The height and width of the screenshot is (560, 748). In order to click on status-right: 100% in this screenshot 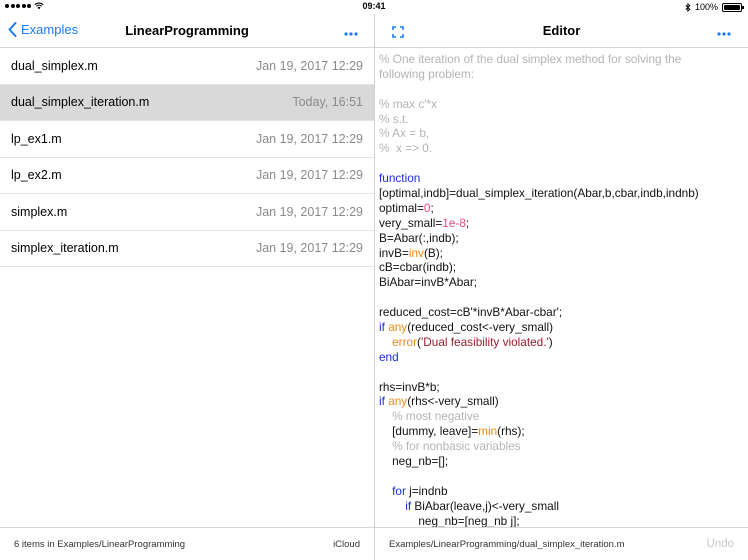, I will do `click(714, 7)`.